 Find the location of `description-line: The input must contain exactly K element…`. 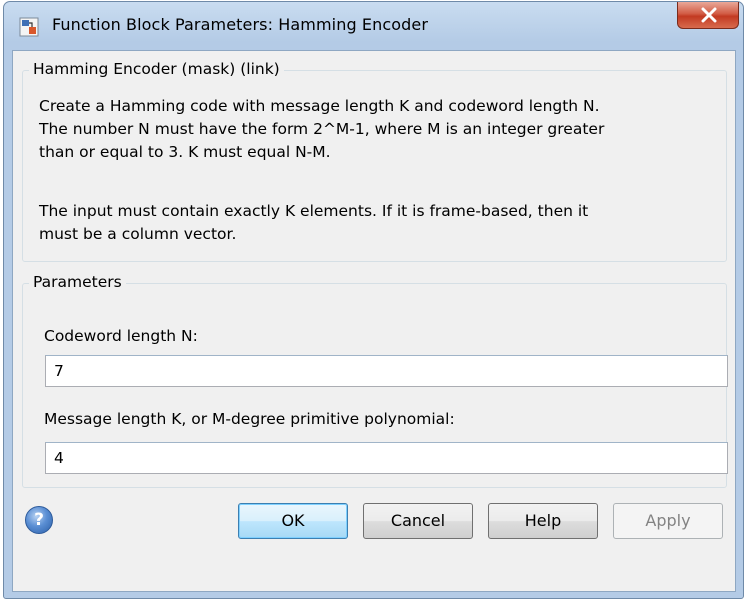

description-line: The input must contain exactly K element… is located at coordinates (314, 211).